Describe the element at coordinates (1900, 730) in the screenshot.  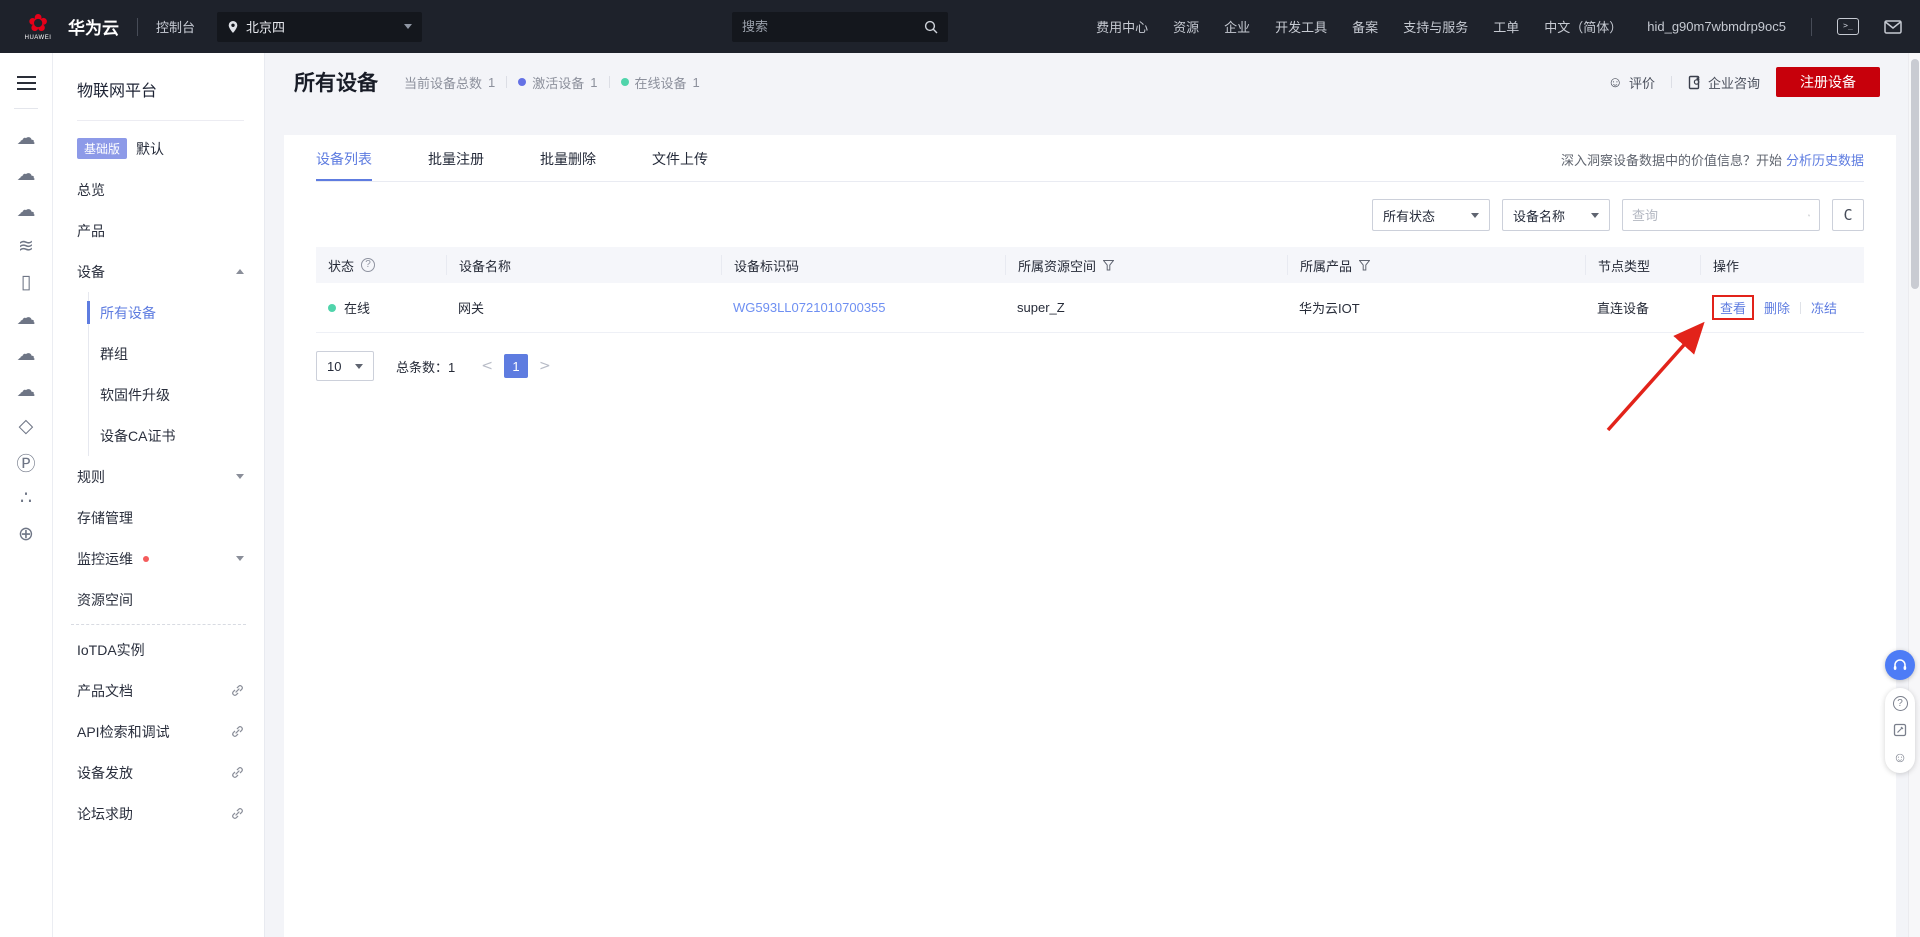
I see `feedback-doc-button` at that location.